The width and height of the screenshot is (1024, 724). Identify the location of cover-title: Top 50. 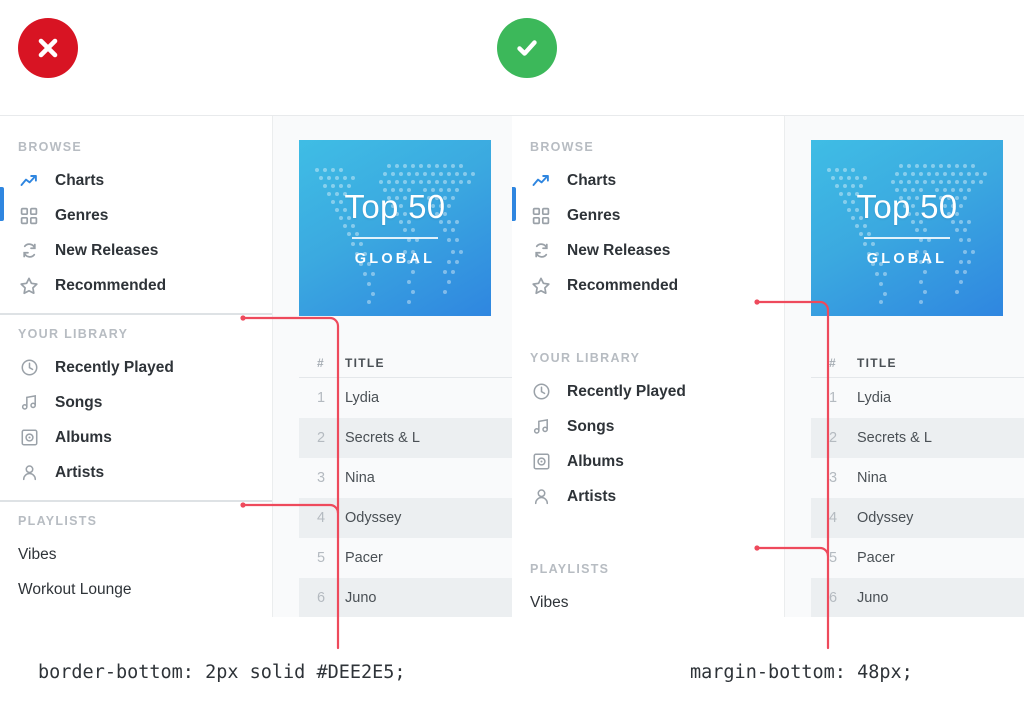
(395, 206).